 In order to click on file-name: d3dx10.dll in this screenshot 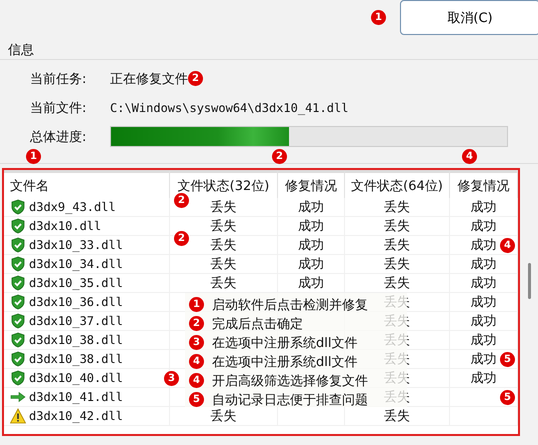, I will do `click(65, 226)`.